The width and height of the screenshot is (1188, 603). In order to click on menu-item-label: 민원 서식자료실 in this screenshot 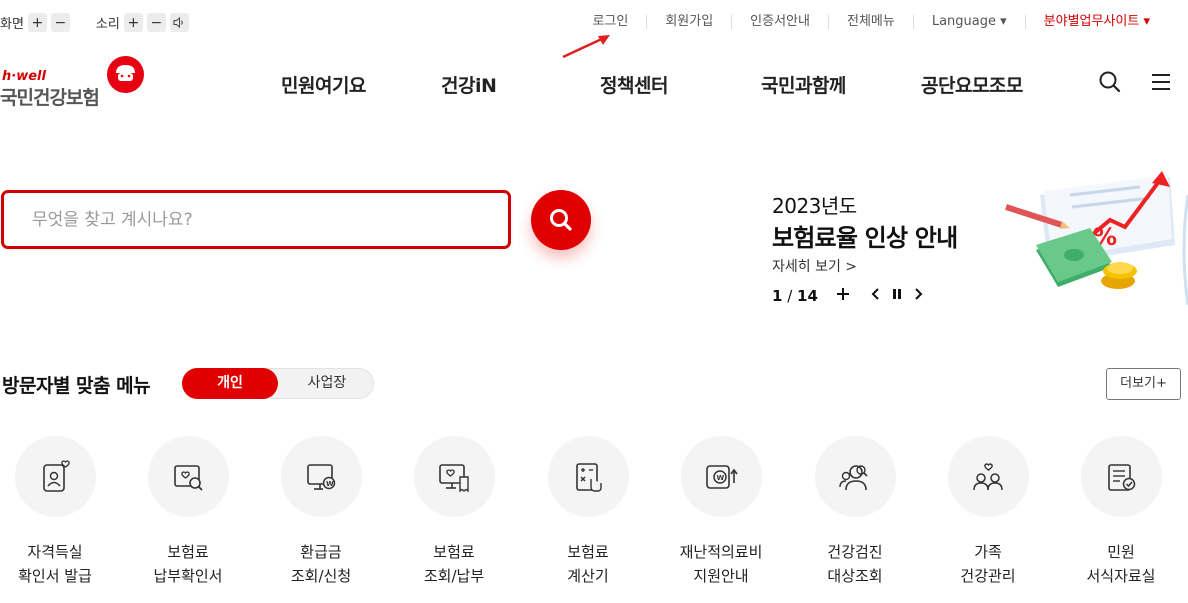, I will do `click(1121, 564)`.